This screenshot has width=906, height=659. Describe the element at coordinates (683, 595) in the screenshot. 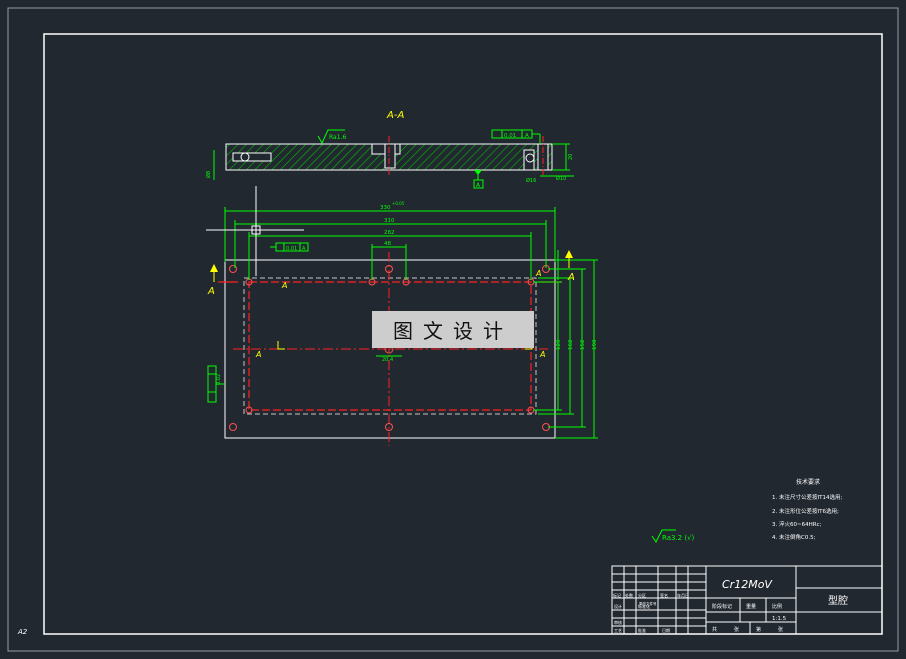

I see `tb-row-label-date: 年月日` at that location.